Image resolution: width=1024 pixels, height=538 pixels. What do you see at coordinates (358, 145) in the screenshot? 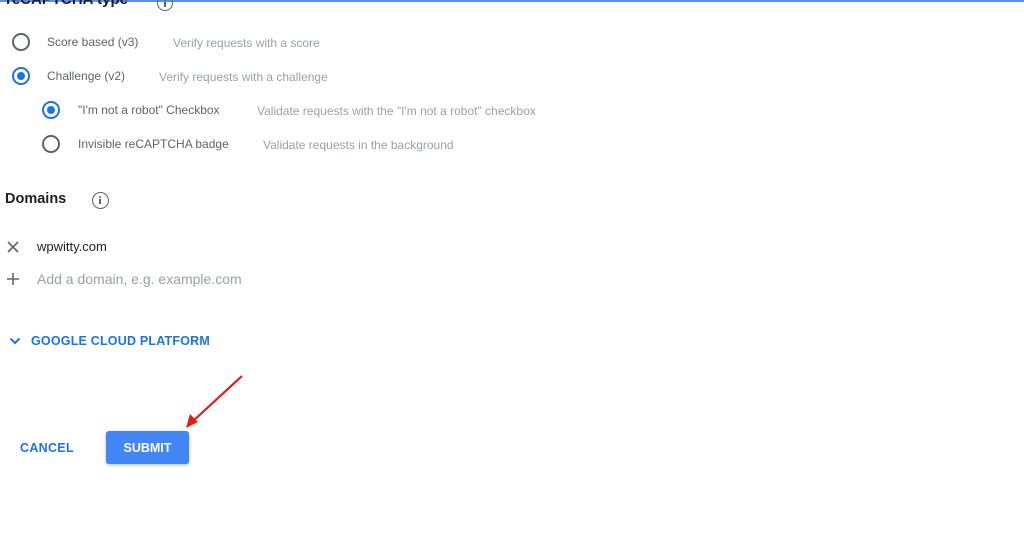
I see `radio-description: Validate requests in the background` at bounding box center [358, 145].